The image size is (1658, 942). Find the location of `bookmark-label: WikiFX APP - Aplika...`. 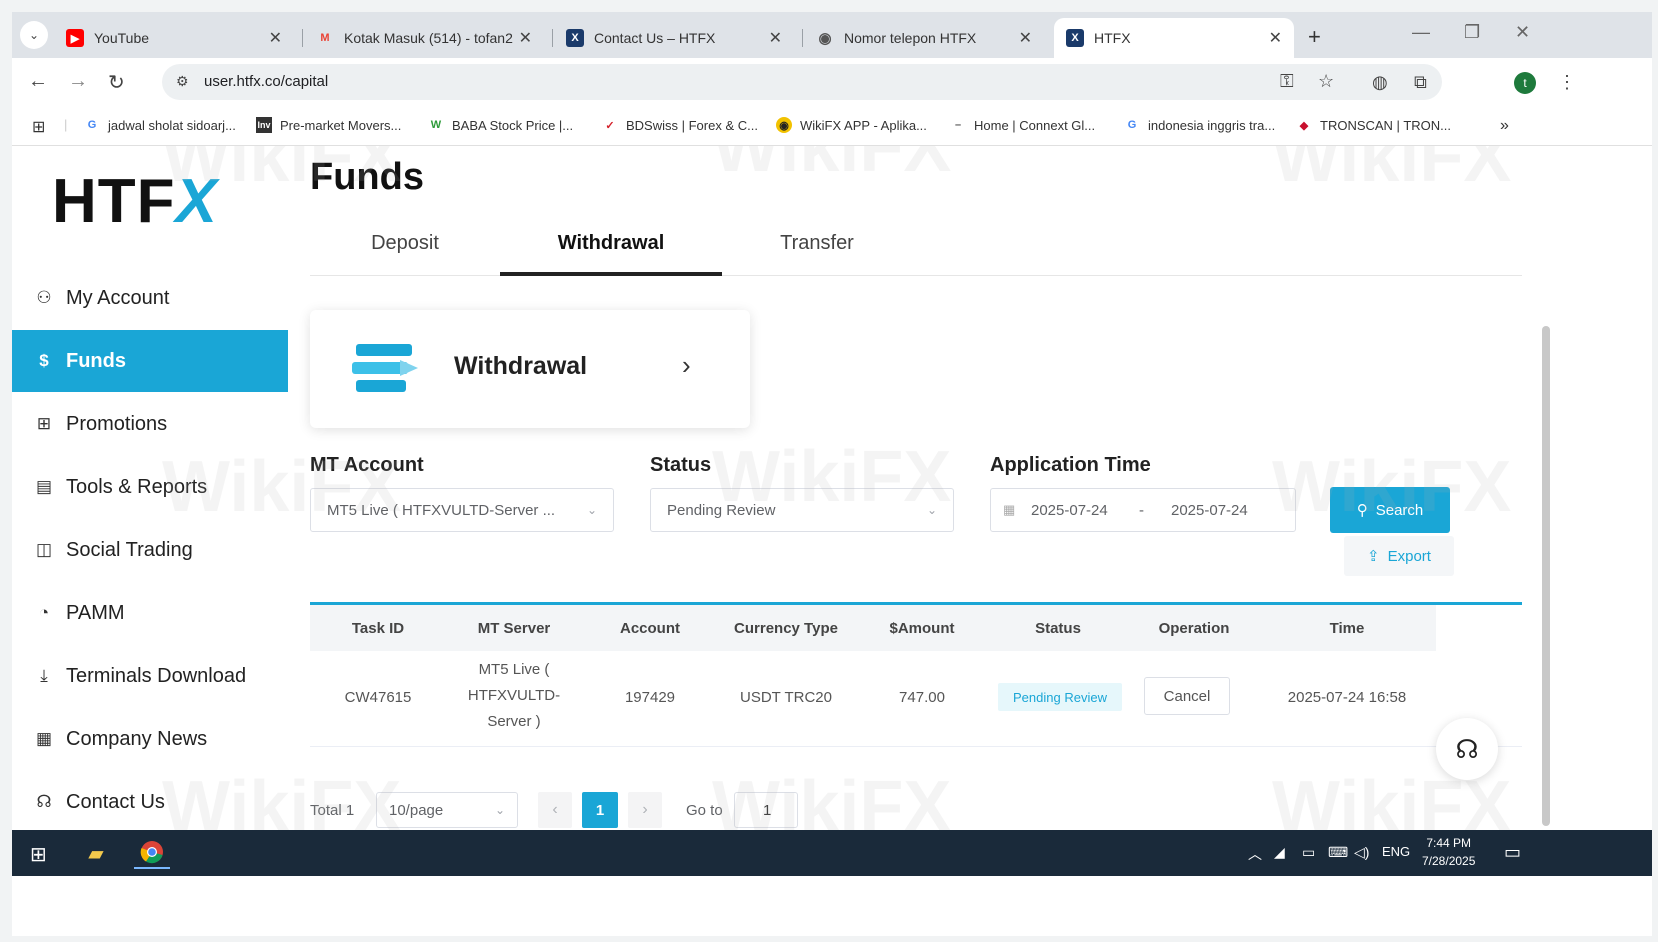

bookmark-label: WikiFX APP - Aplika... is located at coordinates (863, 125).